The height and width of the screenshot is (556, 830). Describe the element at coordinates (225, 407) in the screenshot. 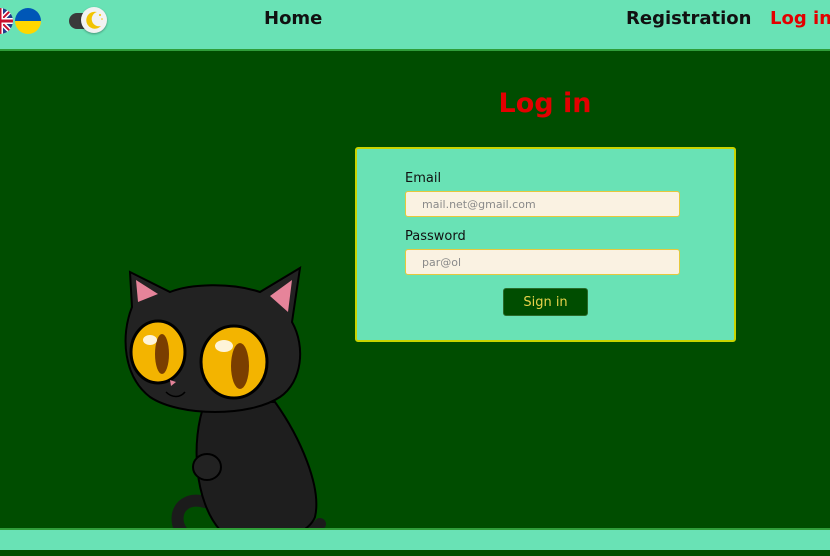

I see `cat-illustration` at that location.